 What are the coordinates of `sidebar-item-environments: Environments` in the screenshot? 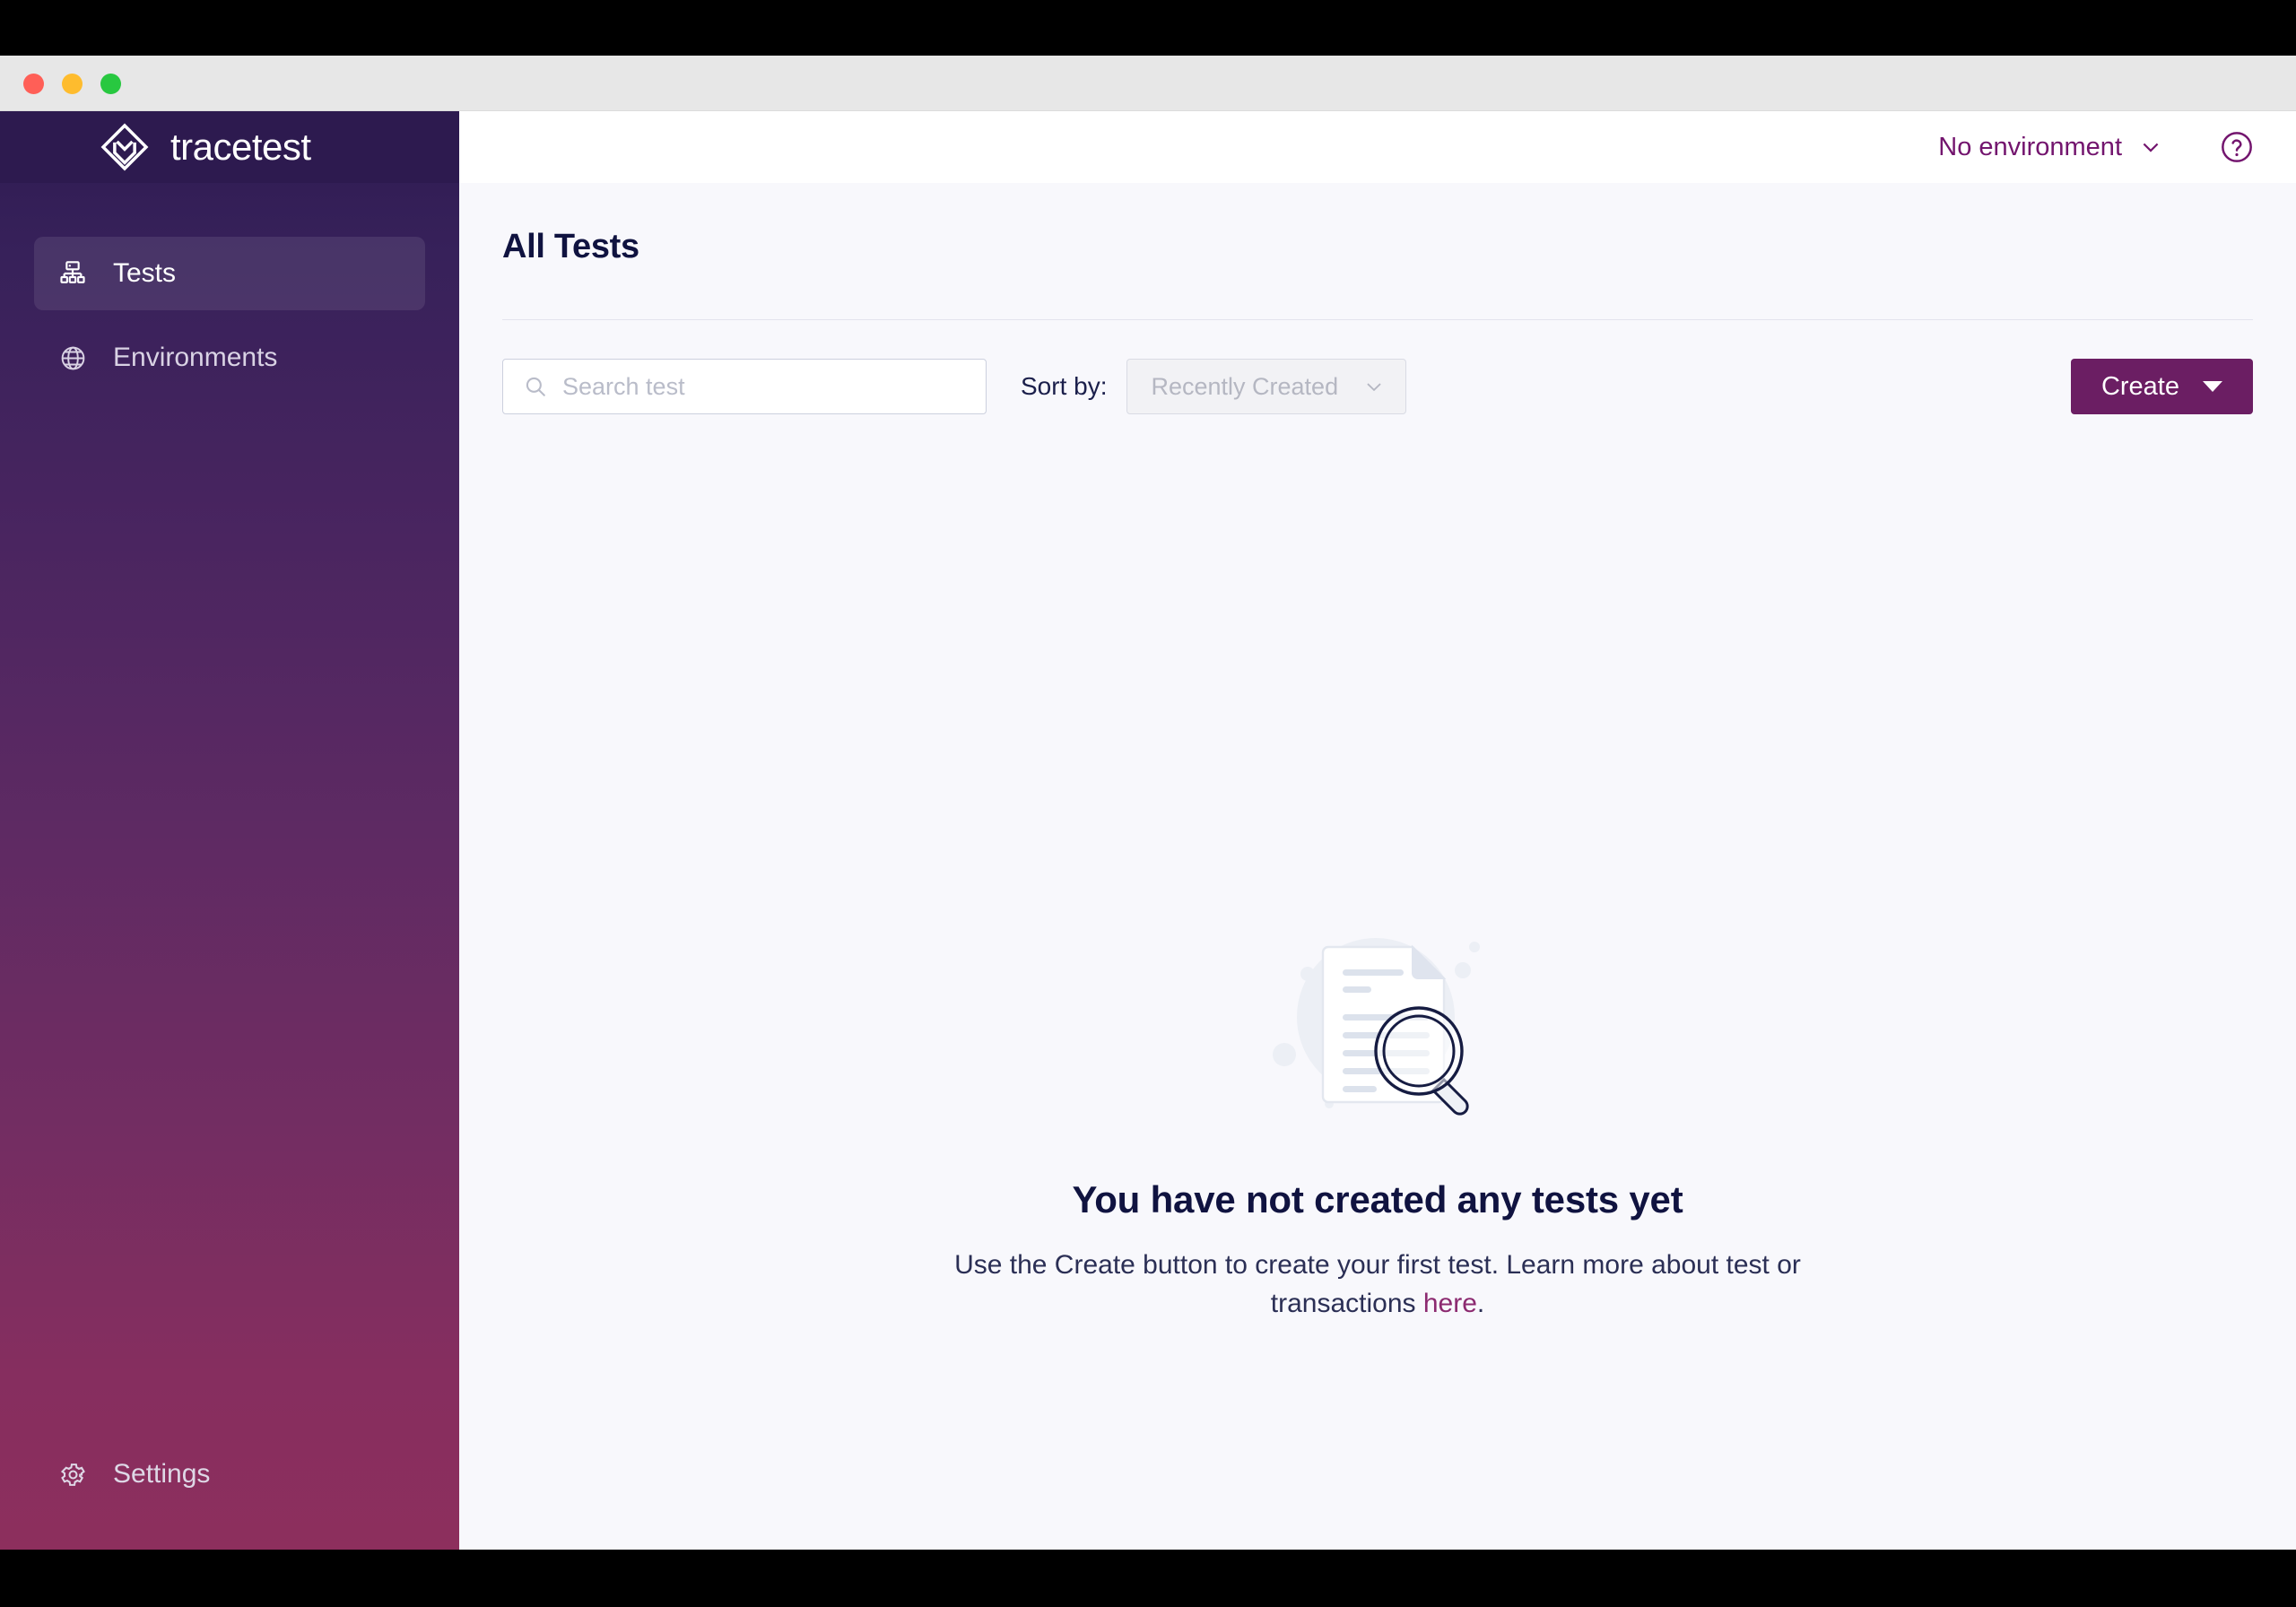 It's located at (229, 358).